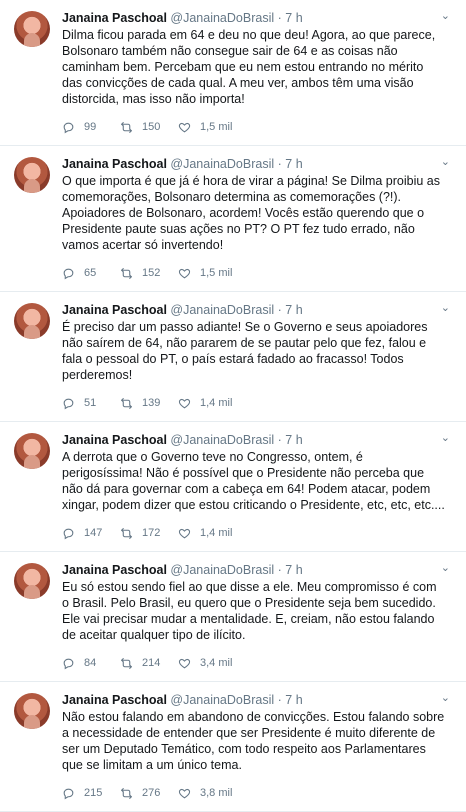 The image size is (466, 812). What do you see at coordinates (93, 533) in the screenshot?
I see `reply-count: 147` at bounding box center [93, 533].